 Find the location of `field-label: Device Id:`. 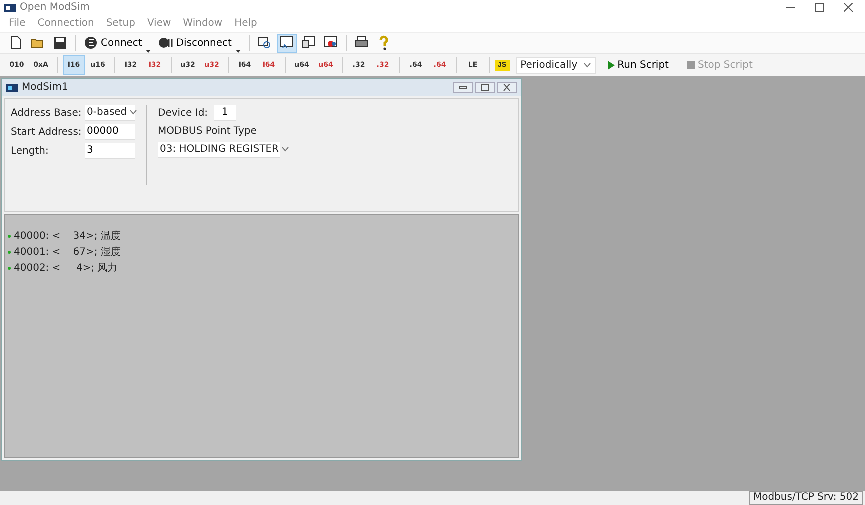

field-label: Device Id: is located at coordinates (183, 113).